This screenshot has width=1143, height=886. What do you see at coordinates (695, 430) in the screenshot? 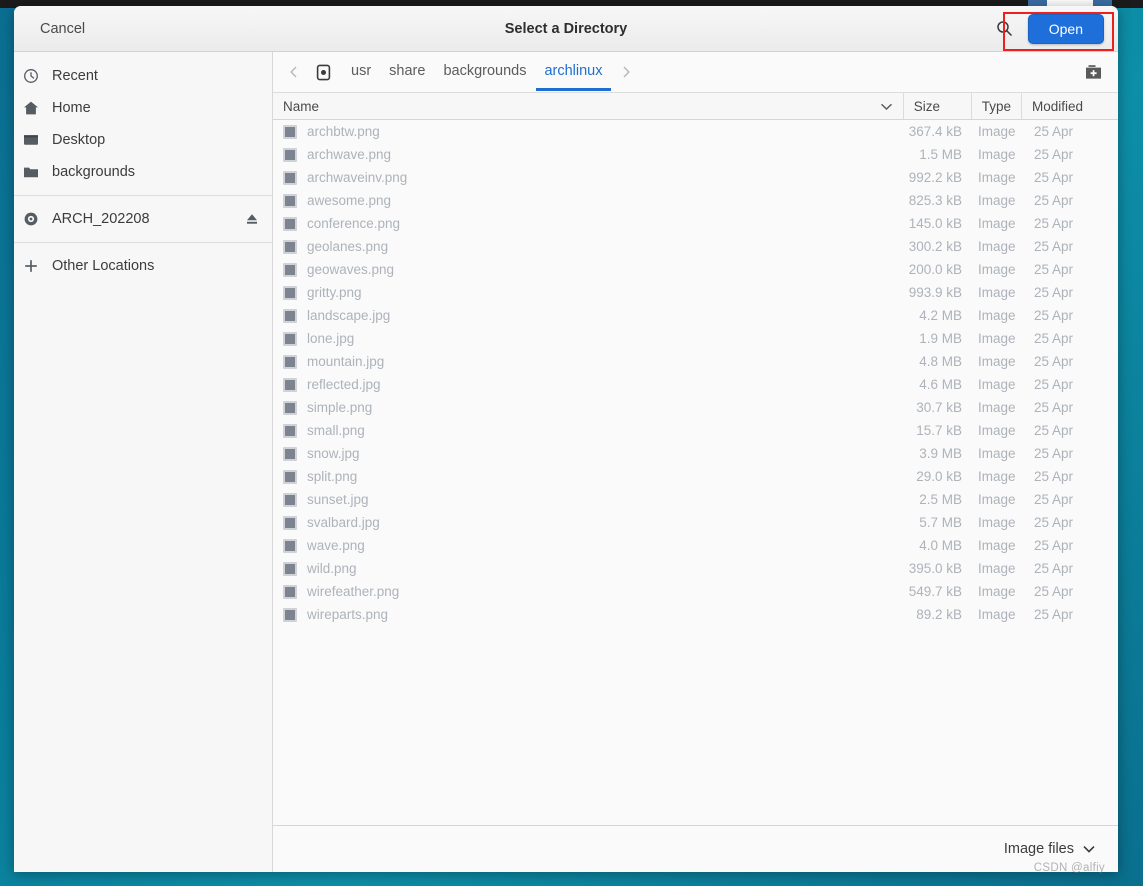
I see `table-row: small.png 15.7 kB Image 25 Apr` at bounding box center [695, 430].